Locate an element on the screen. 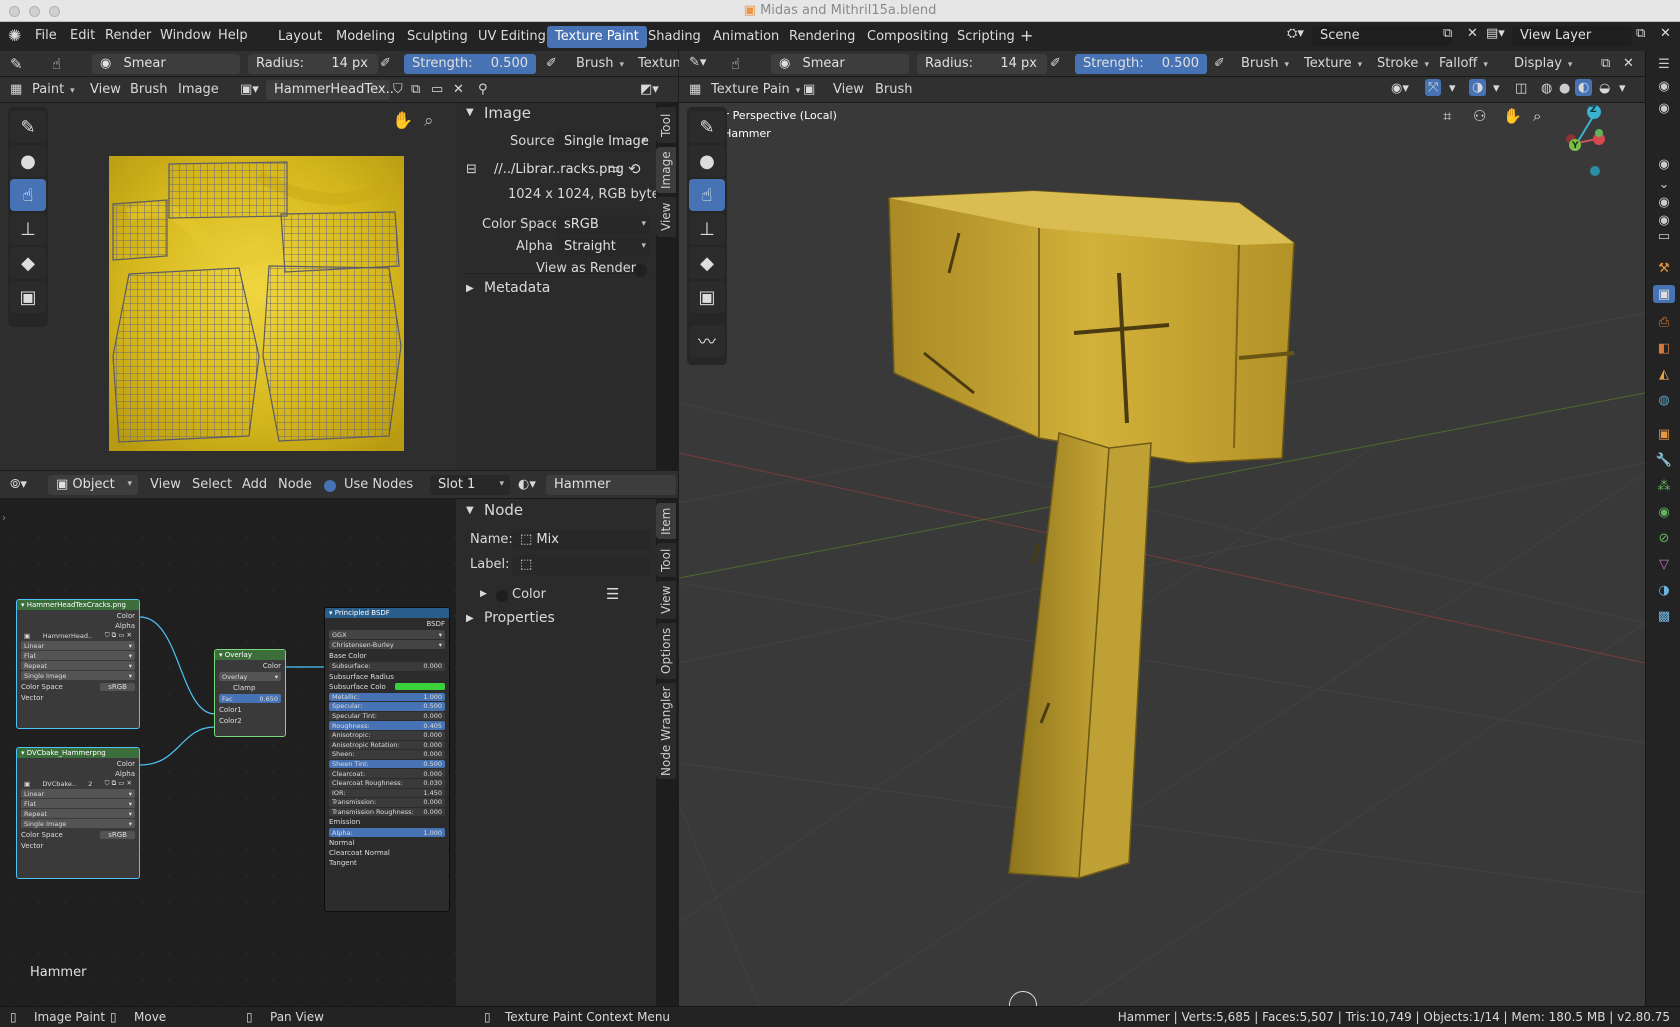 This screenshot has height=1027, width=1680. distribution-dropdown: GGX ▾ is located at coordinates (387, 634).